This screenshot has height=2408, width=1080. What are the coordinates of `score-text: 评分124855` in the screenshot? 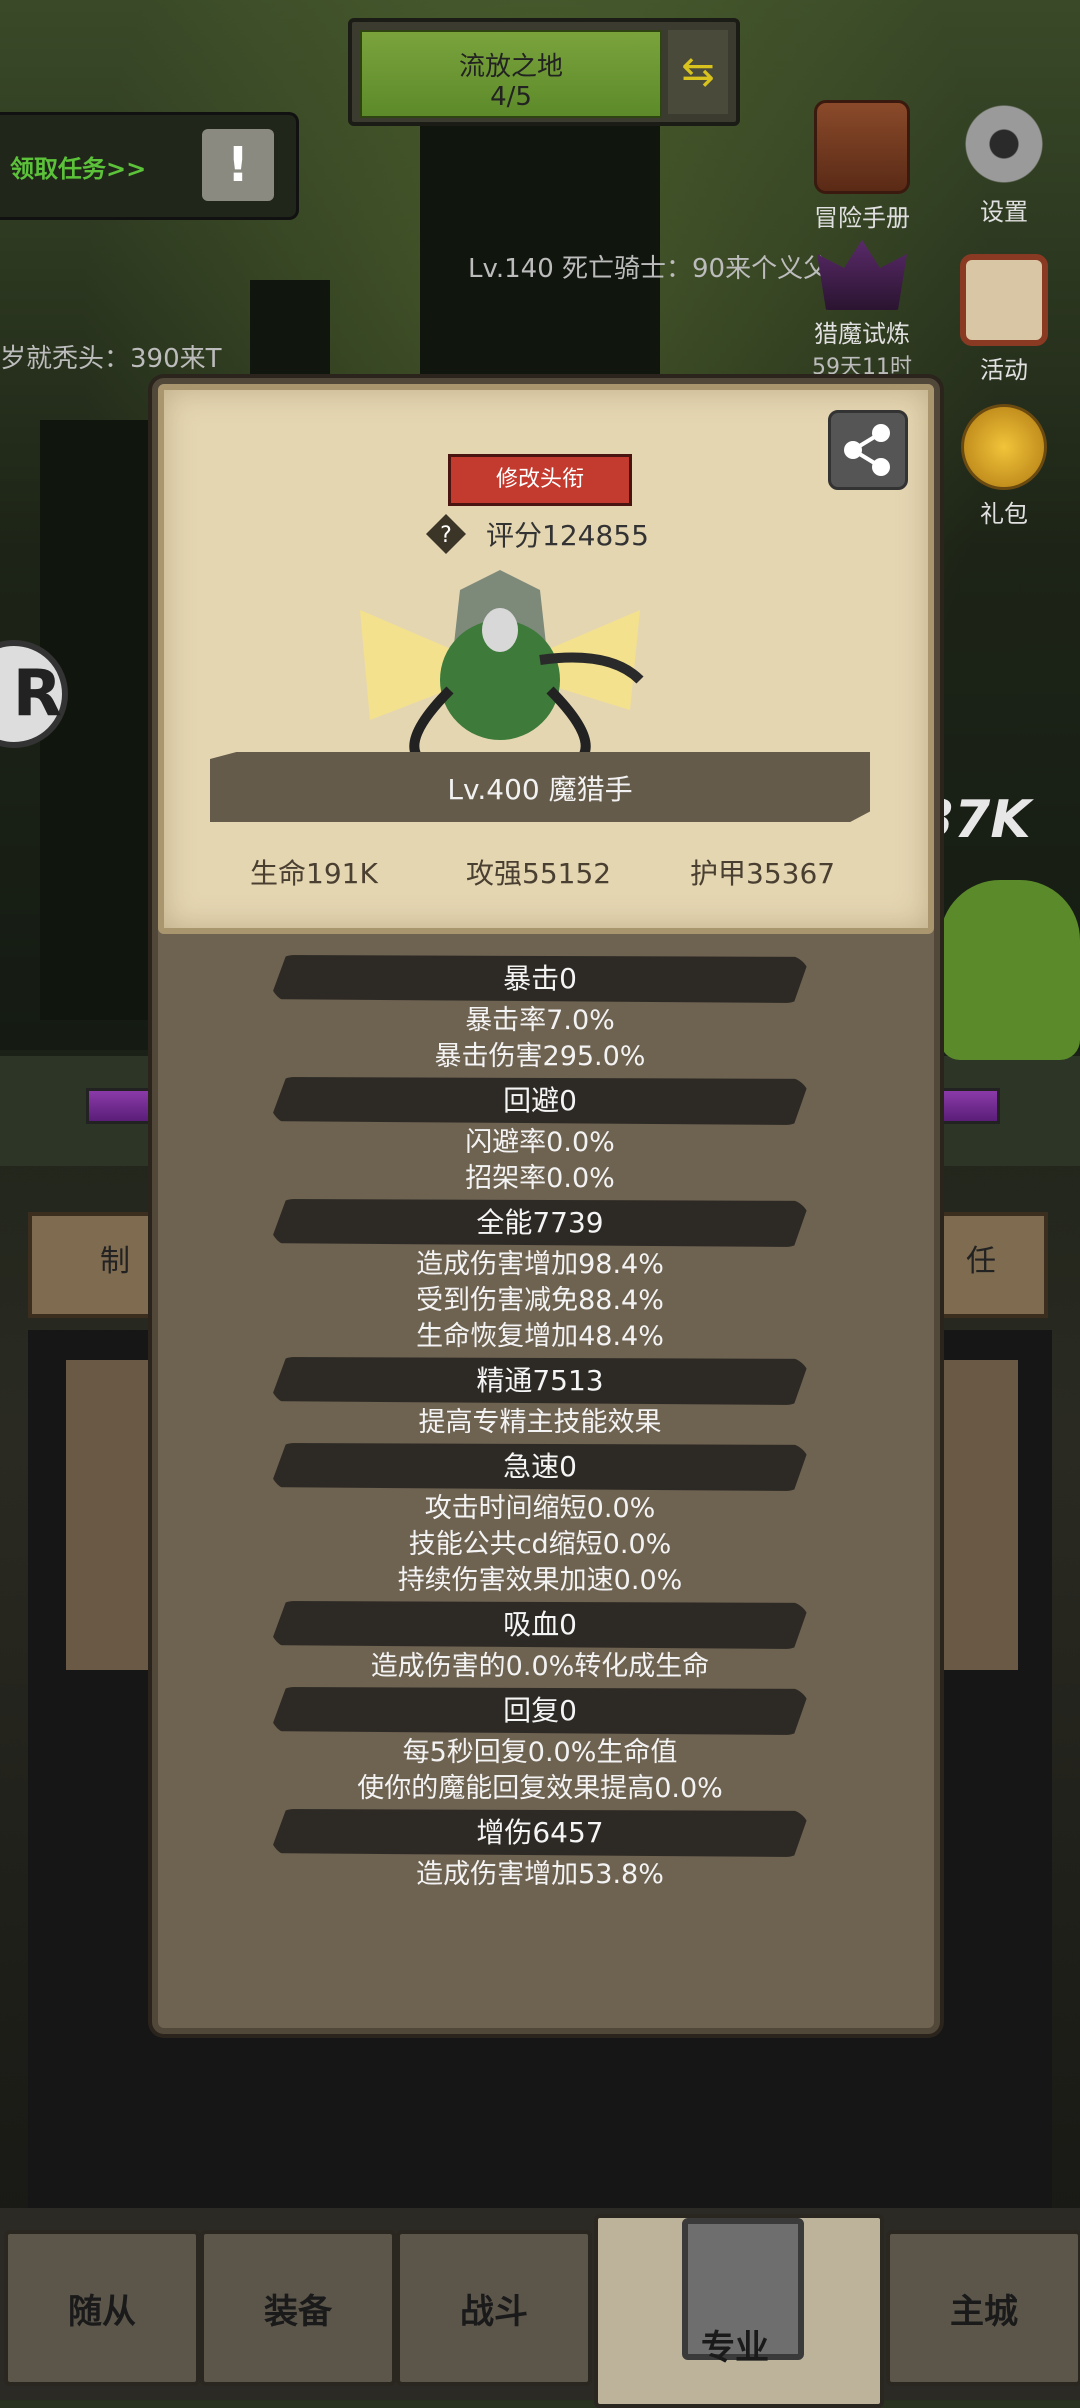 It's located at (567, 535).